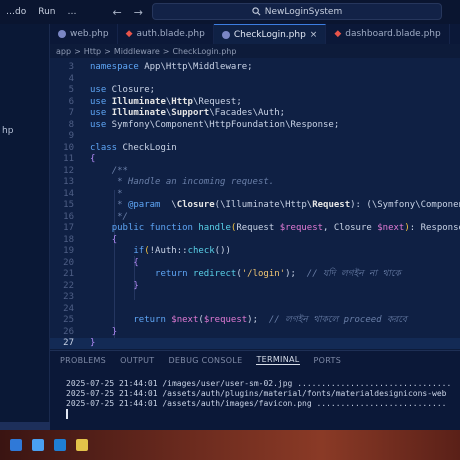  What do you see at coordinates (68, 193) in the screenshot?
I see `line-number: 14` at bounding box center [68, 193].